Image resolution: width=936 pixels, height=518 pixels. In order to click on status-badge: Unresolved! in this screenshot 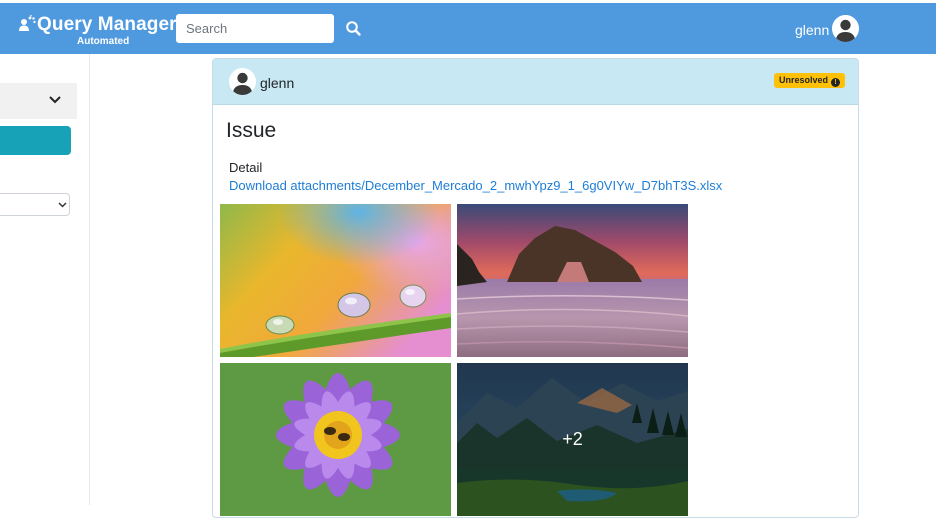, I will do `click(810, 80)`.